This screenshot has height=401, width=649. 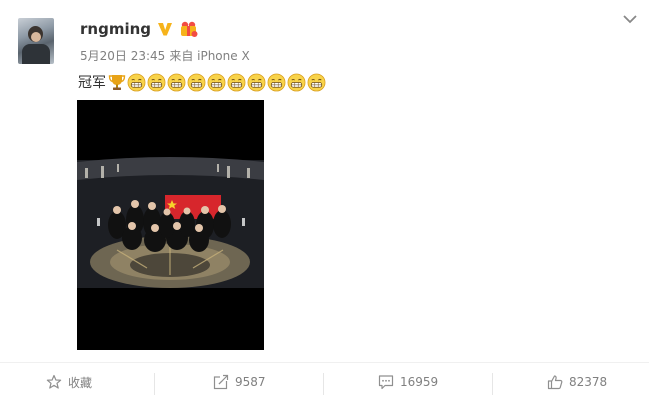 What do you see at coordinates (630, 20) in the screenshot?
I see `chevron-down-icon` at bounding box center [630, 20].